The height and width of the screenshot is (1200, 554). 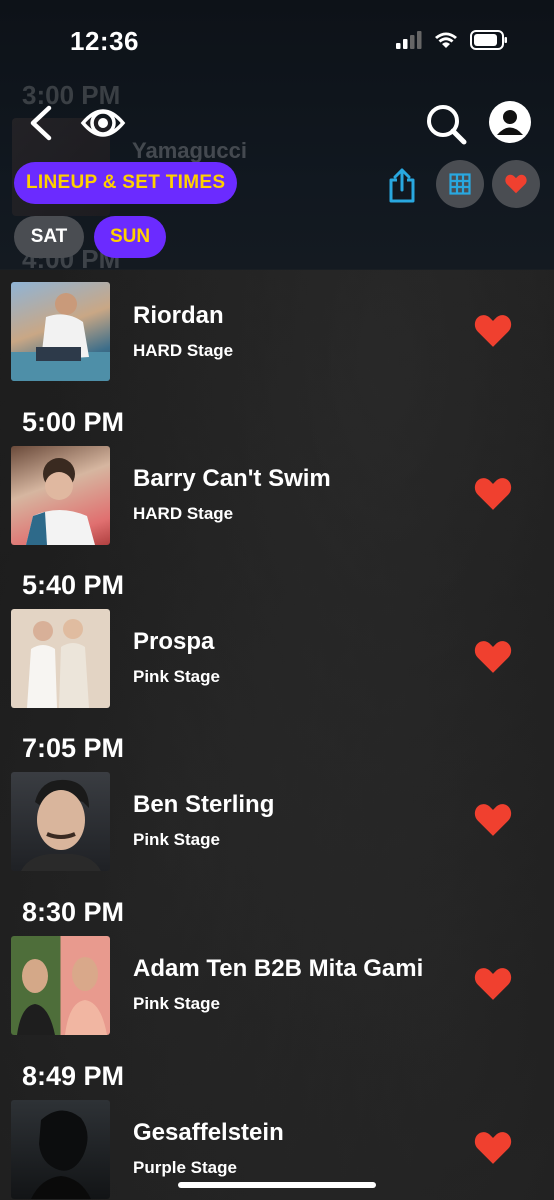 What do you see at coordinates (49, 237) in the screenshot?
I see `day-tab-sat: SAT` at bounding box center [49, 237].